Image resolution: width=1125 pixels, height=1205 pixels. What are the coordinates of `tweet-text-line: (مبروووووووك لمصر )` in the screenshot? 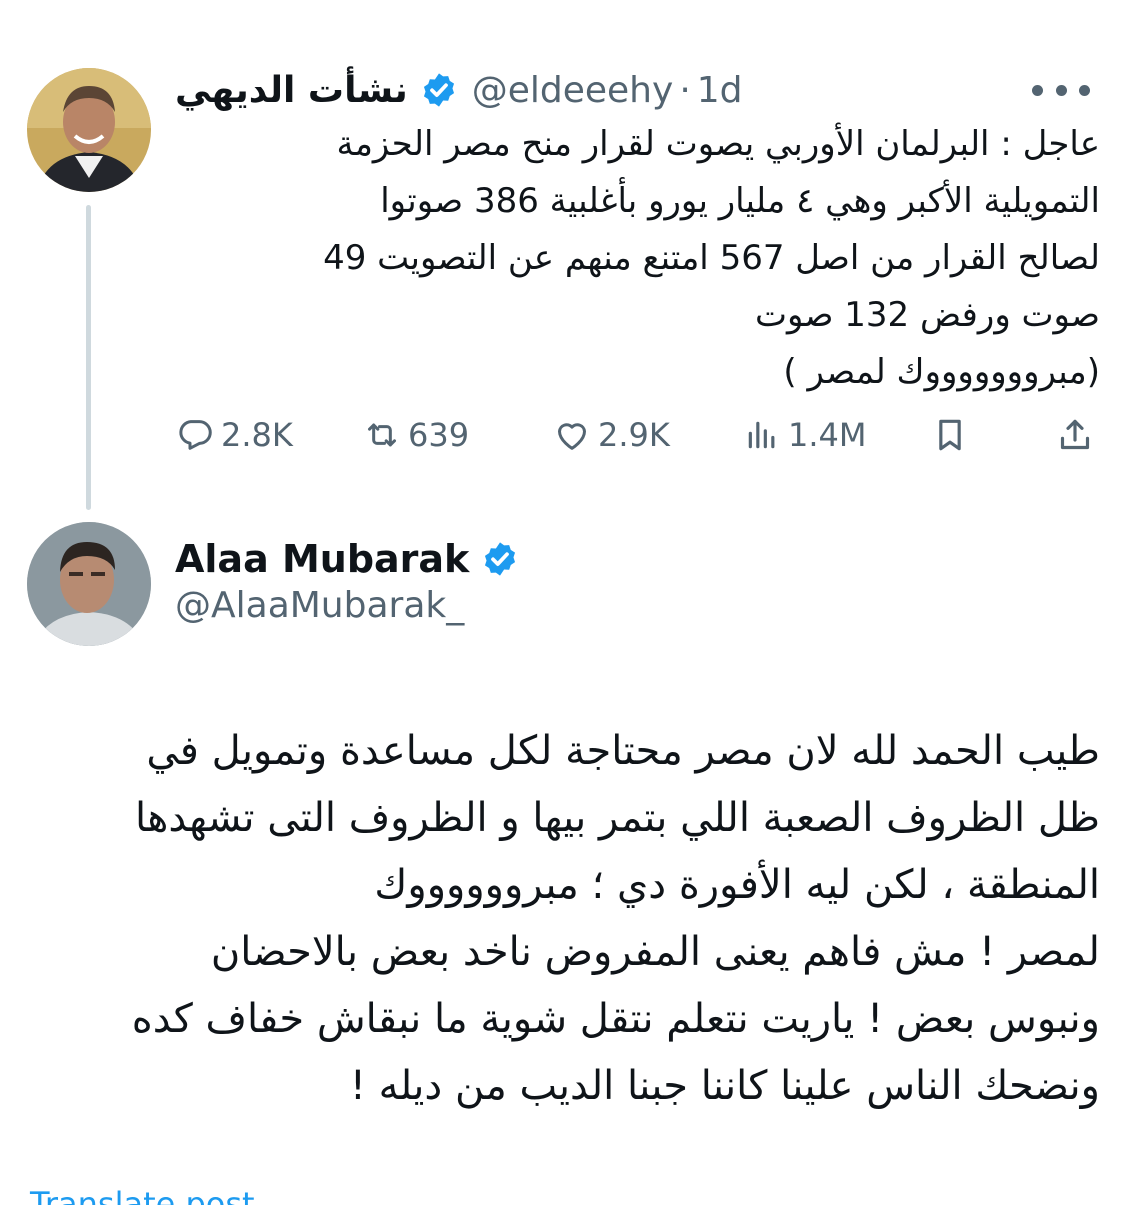 It's located at (941, 372).